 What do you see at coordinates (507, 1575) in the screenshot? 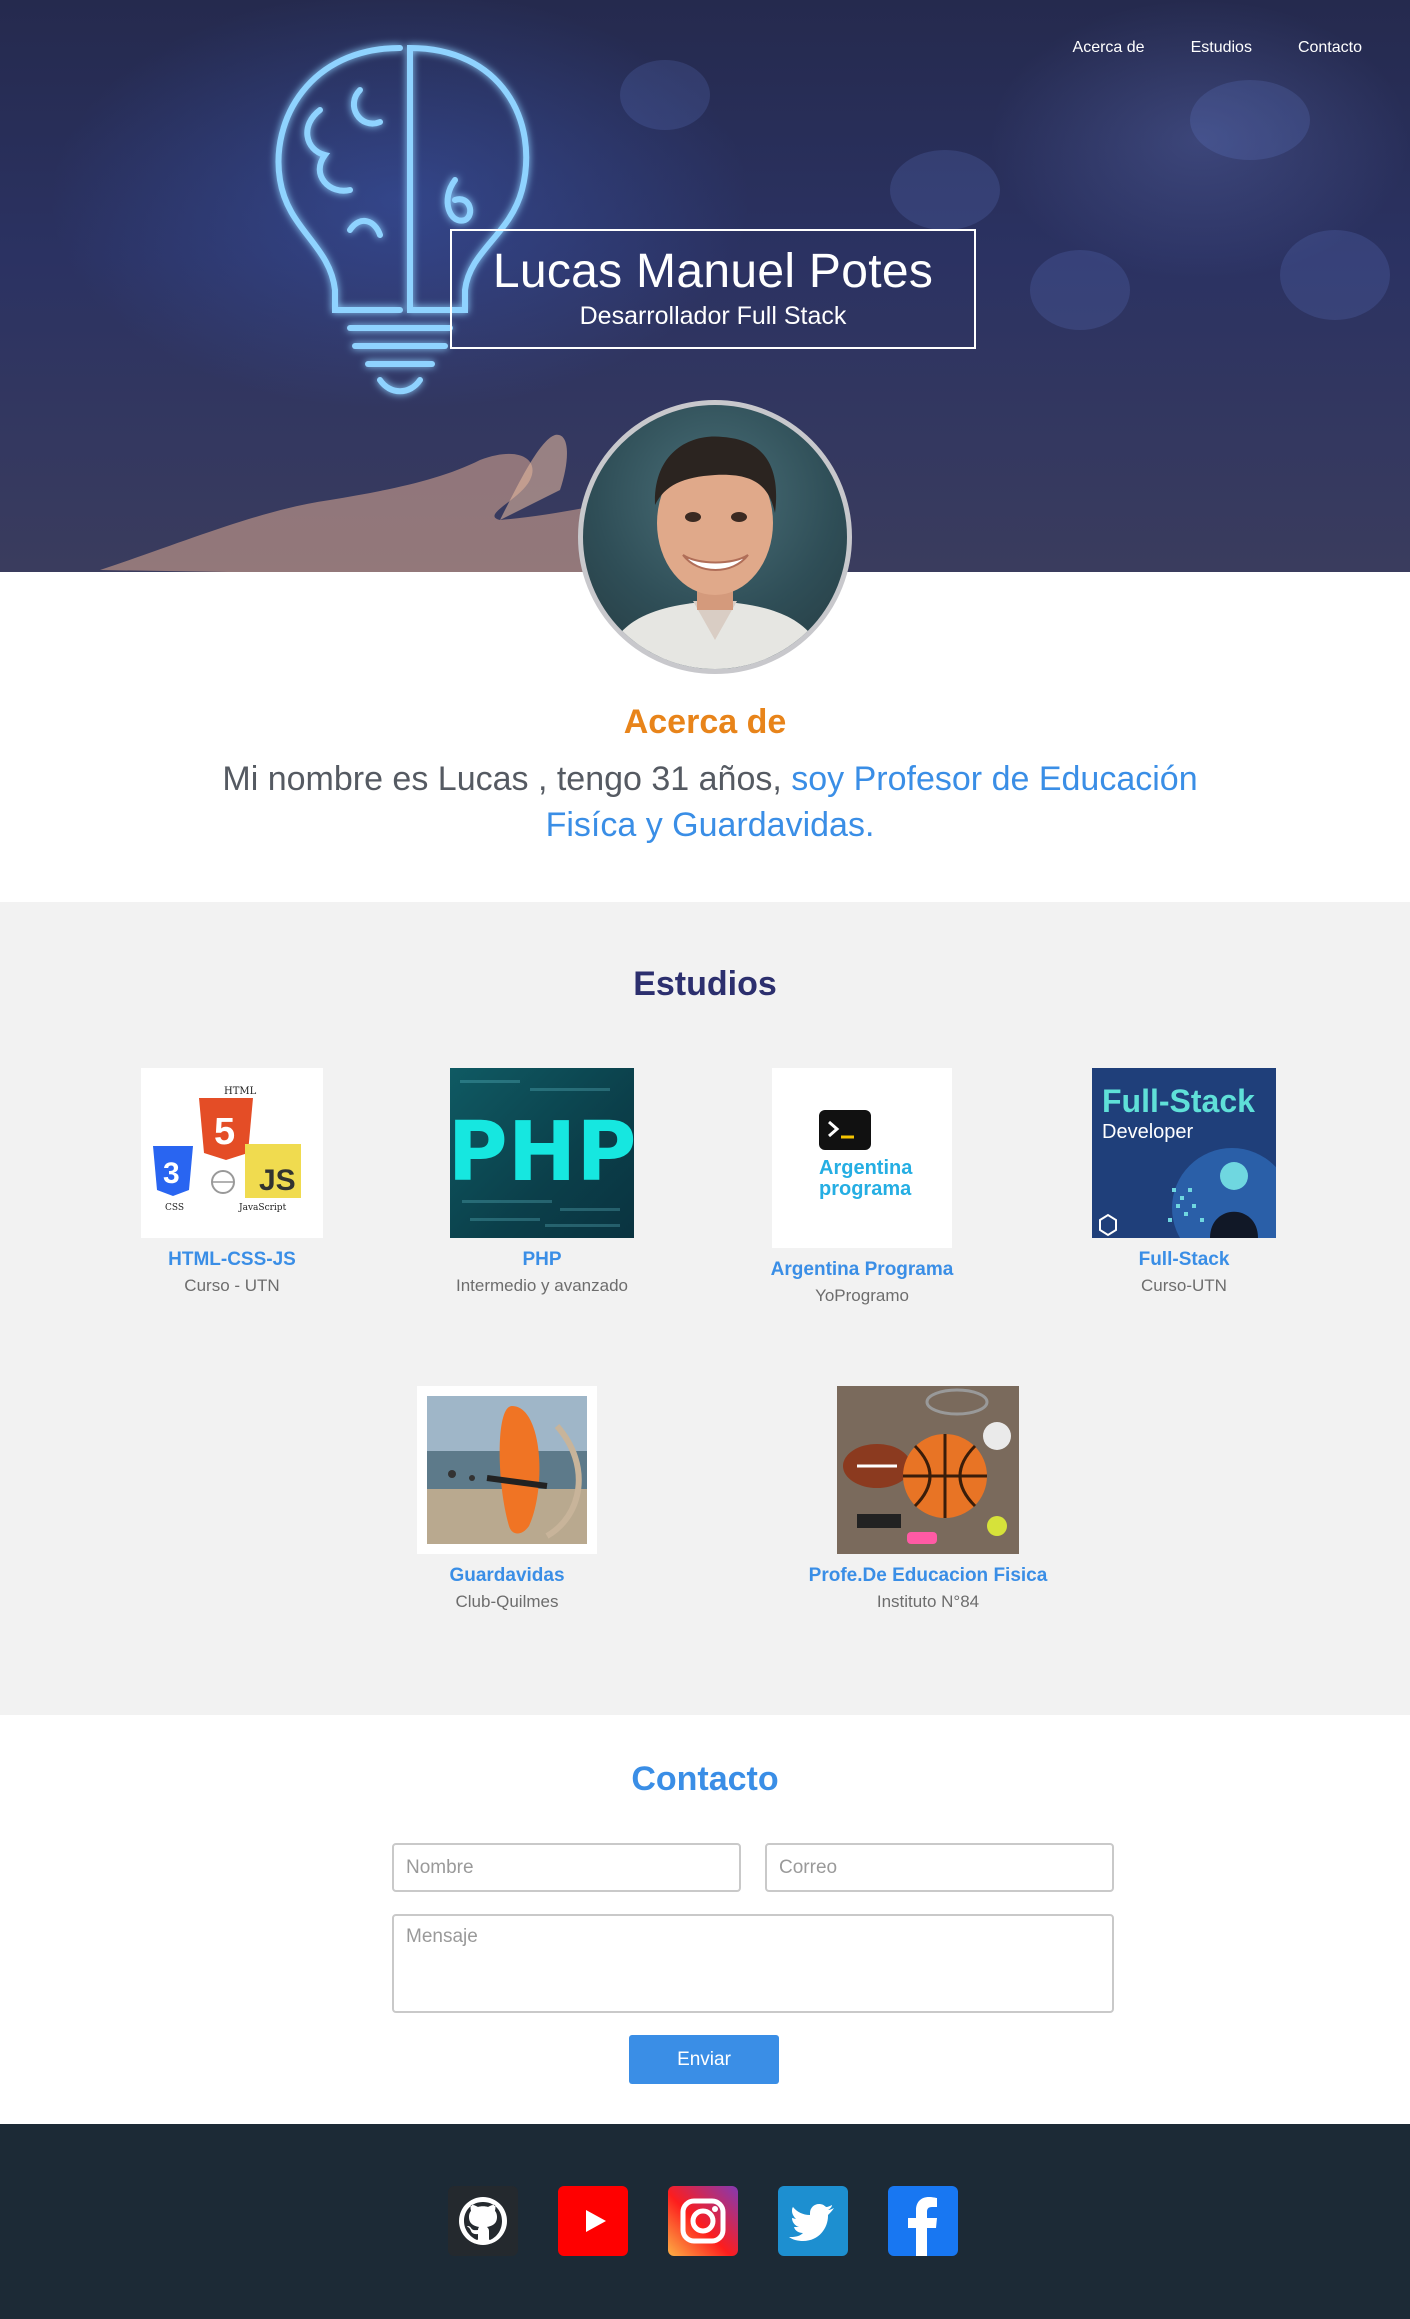
I see `study-title: Guardavidas` at bounding box center [507, 1575].